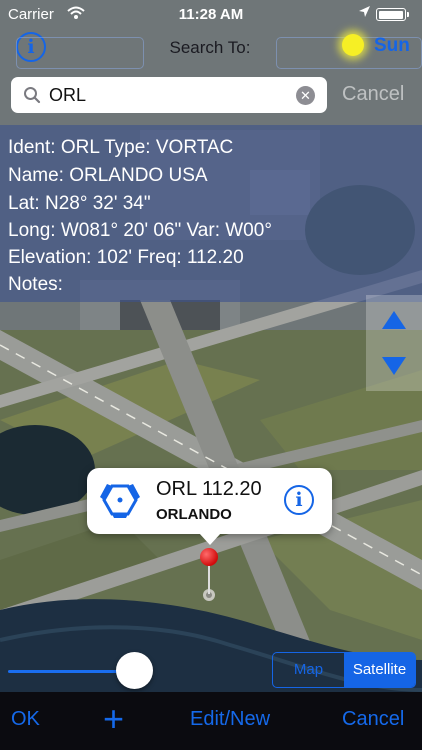  What do you see at coordinates (121, 147) in the screenshot?
I see `info-ident-line: Ident: ORL Type: VORTAC` at bounding box center [121, 147].